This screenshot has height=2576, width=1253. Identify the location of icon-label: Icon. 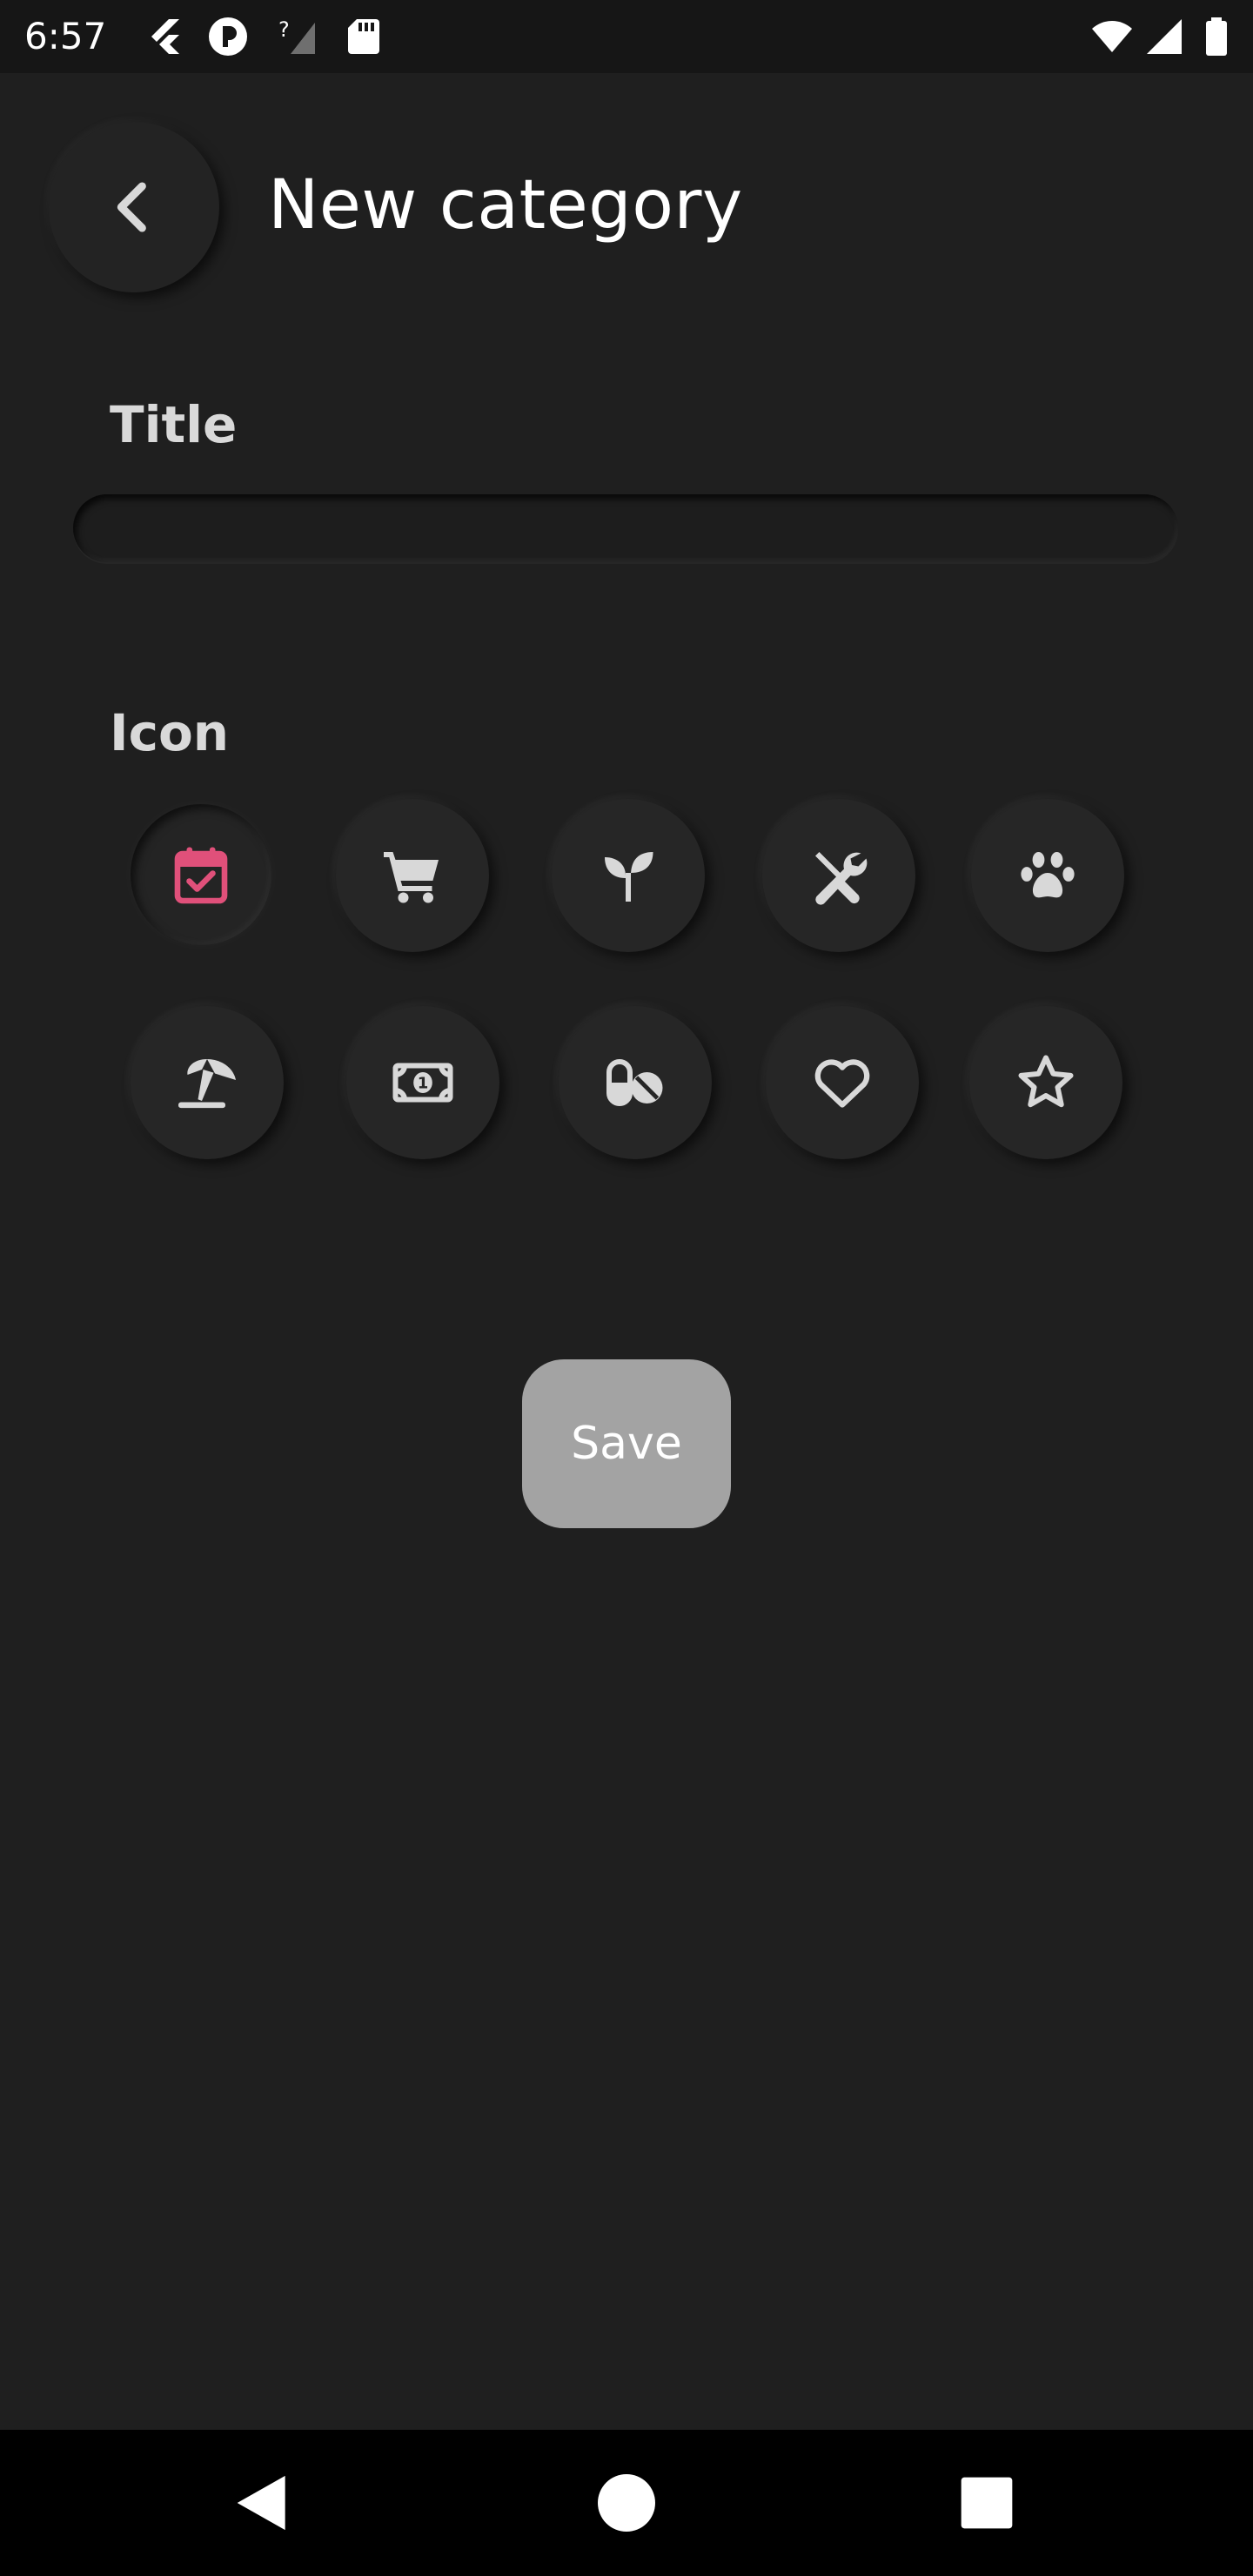
(170, 733).